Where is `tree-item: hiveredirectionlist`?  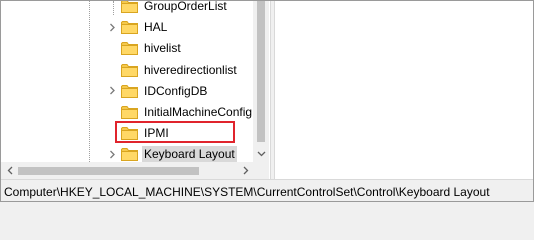
tree-item: hiveredirectionlist is located at coordinates (172, 70).